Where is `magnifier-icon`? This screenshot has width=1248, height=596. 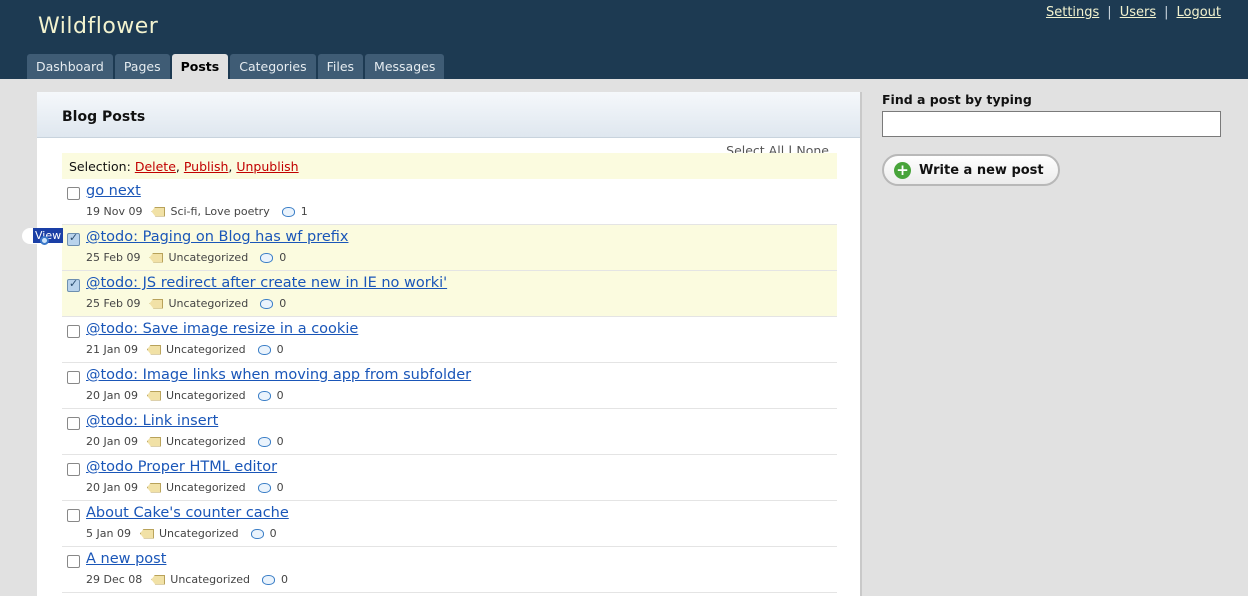
magnifier-icon is located at coordinates (44, 240).